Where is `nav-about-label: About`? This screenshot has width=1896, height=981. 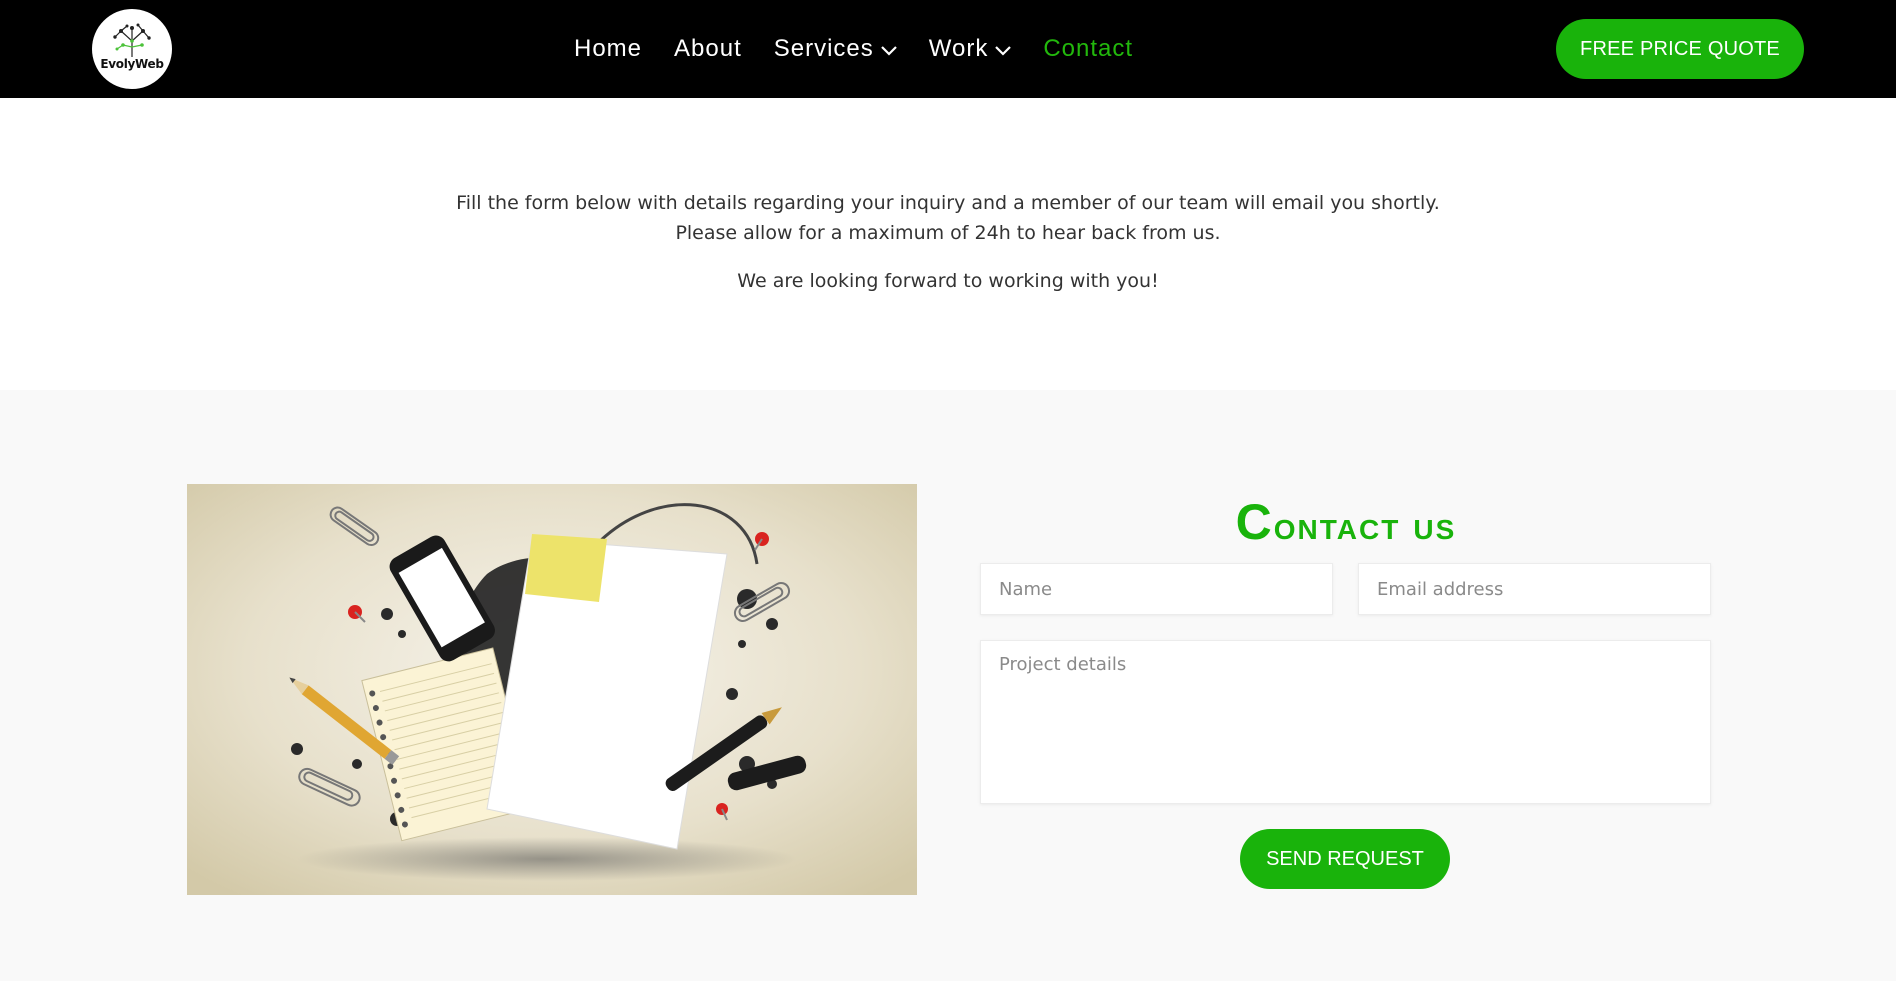 nav-about-label: About is located at coordinates (708, 48).